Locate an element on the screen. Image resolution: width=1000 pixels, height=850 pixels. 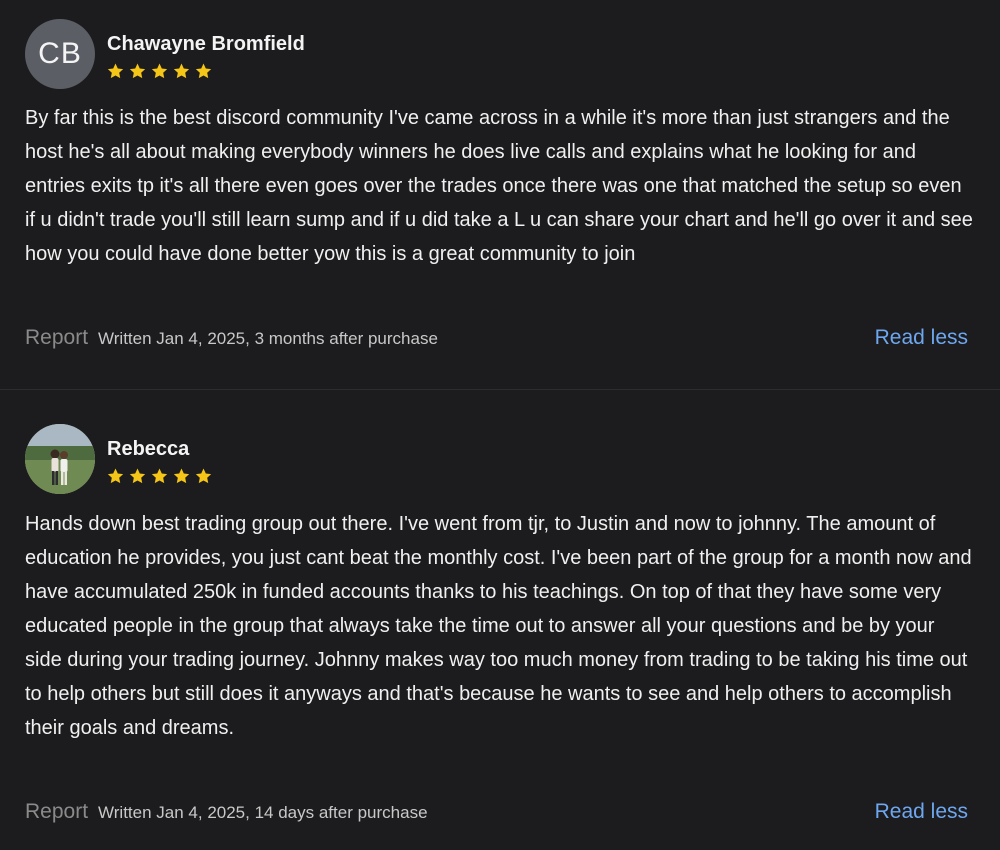
reviewer-info: Chawayne Bromfield is located at coordinates (206, 49).